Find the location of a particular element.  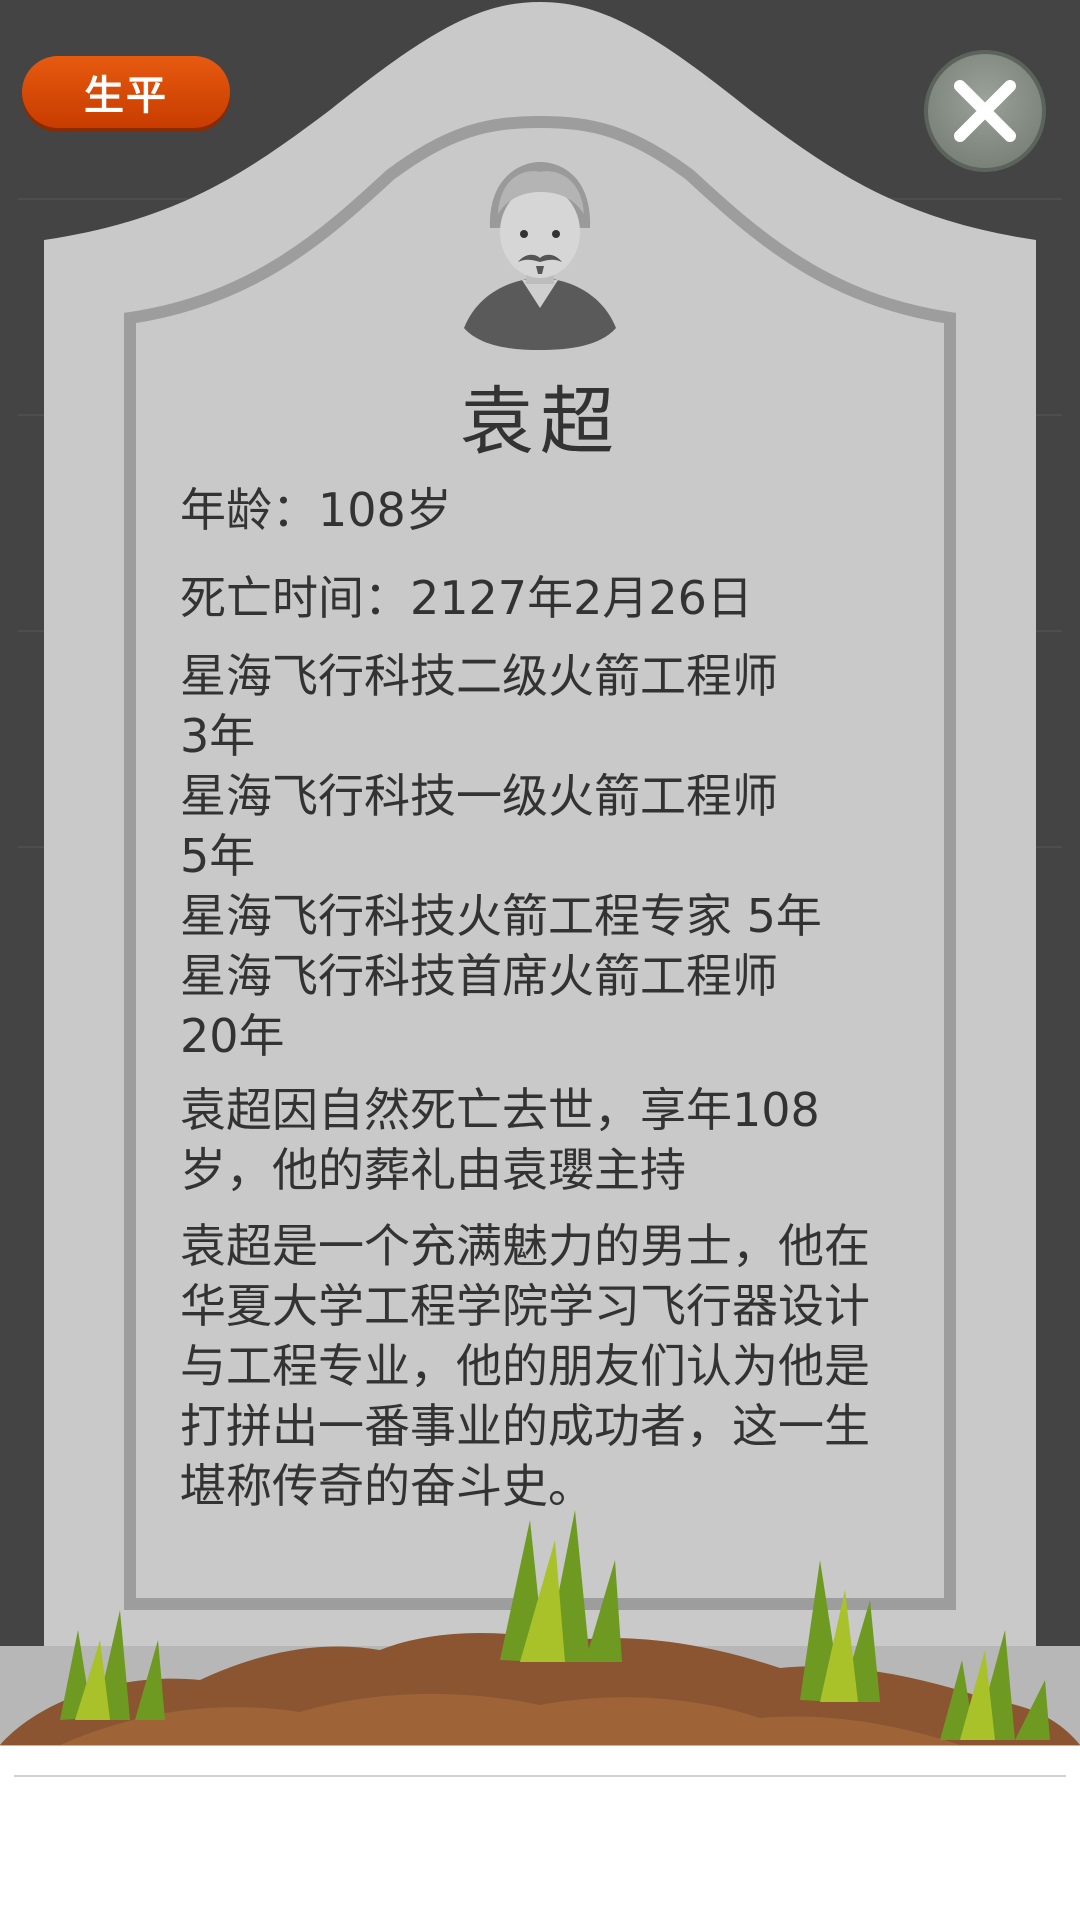

death-note: 袁超因自然死亡去世，享年108岁，他的葬礼由袁瓔主持 is located at coordinates (500, 1140).